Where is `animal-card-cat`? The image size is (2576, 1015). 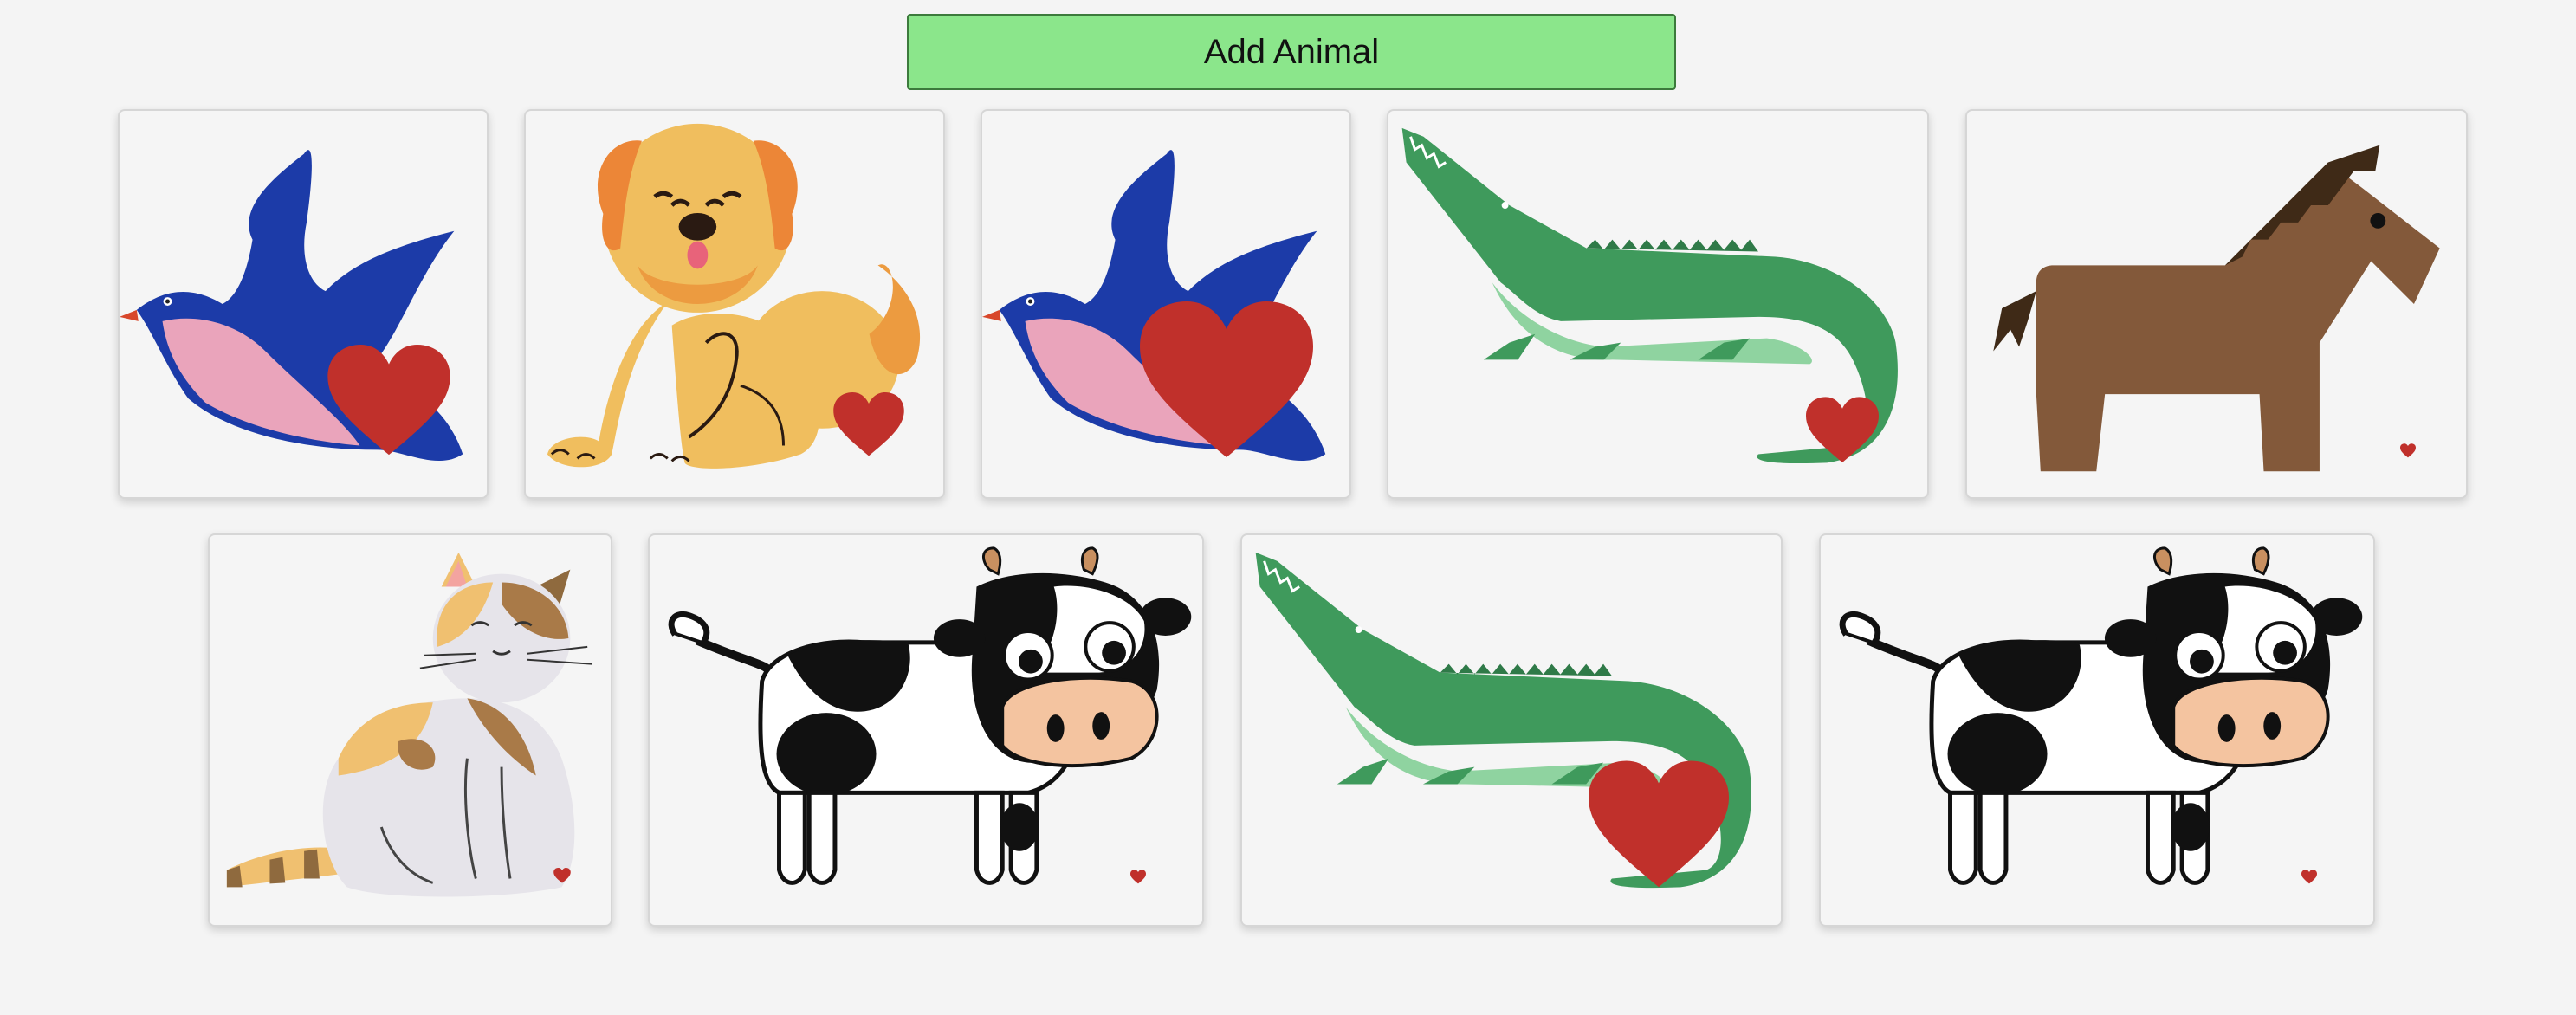 animal-card-cat is located at coordinates (410, 730).